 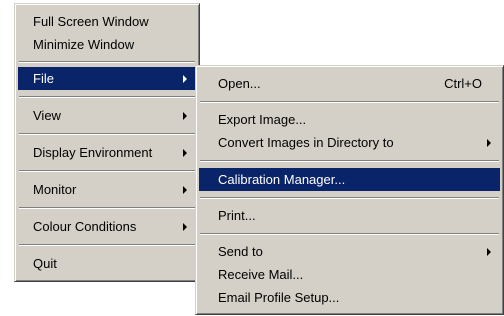 I want to click on menu-item-view: View, so click(x=107, y=115).